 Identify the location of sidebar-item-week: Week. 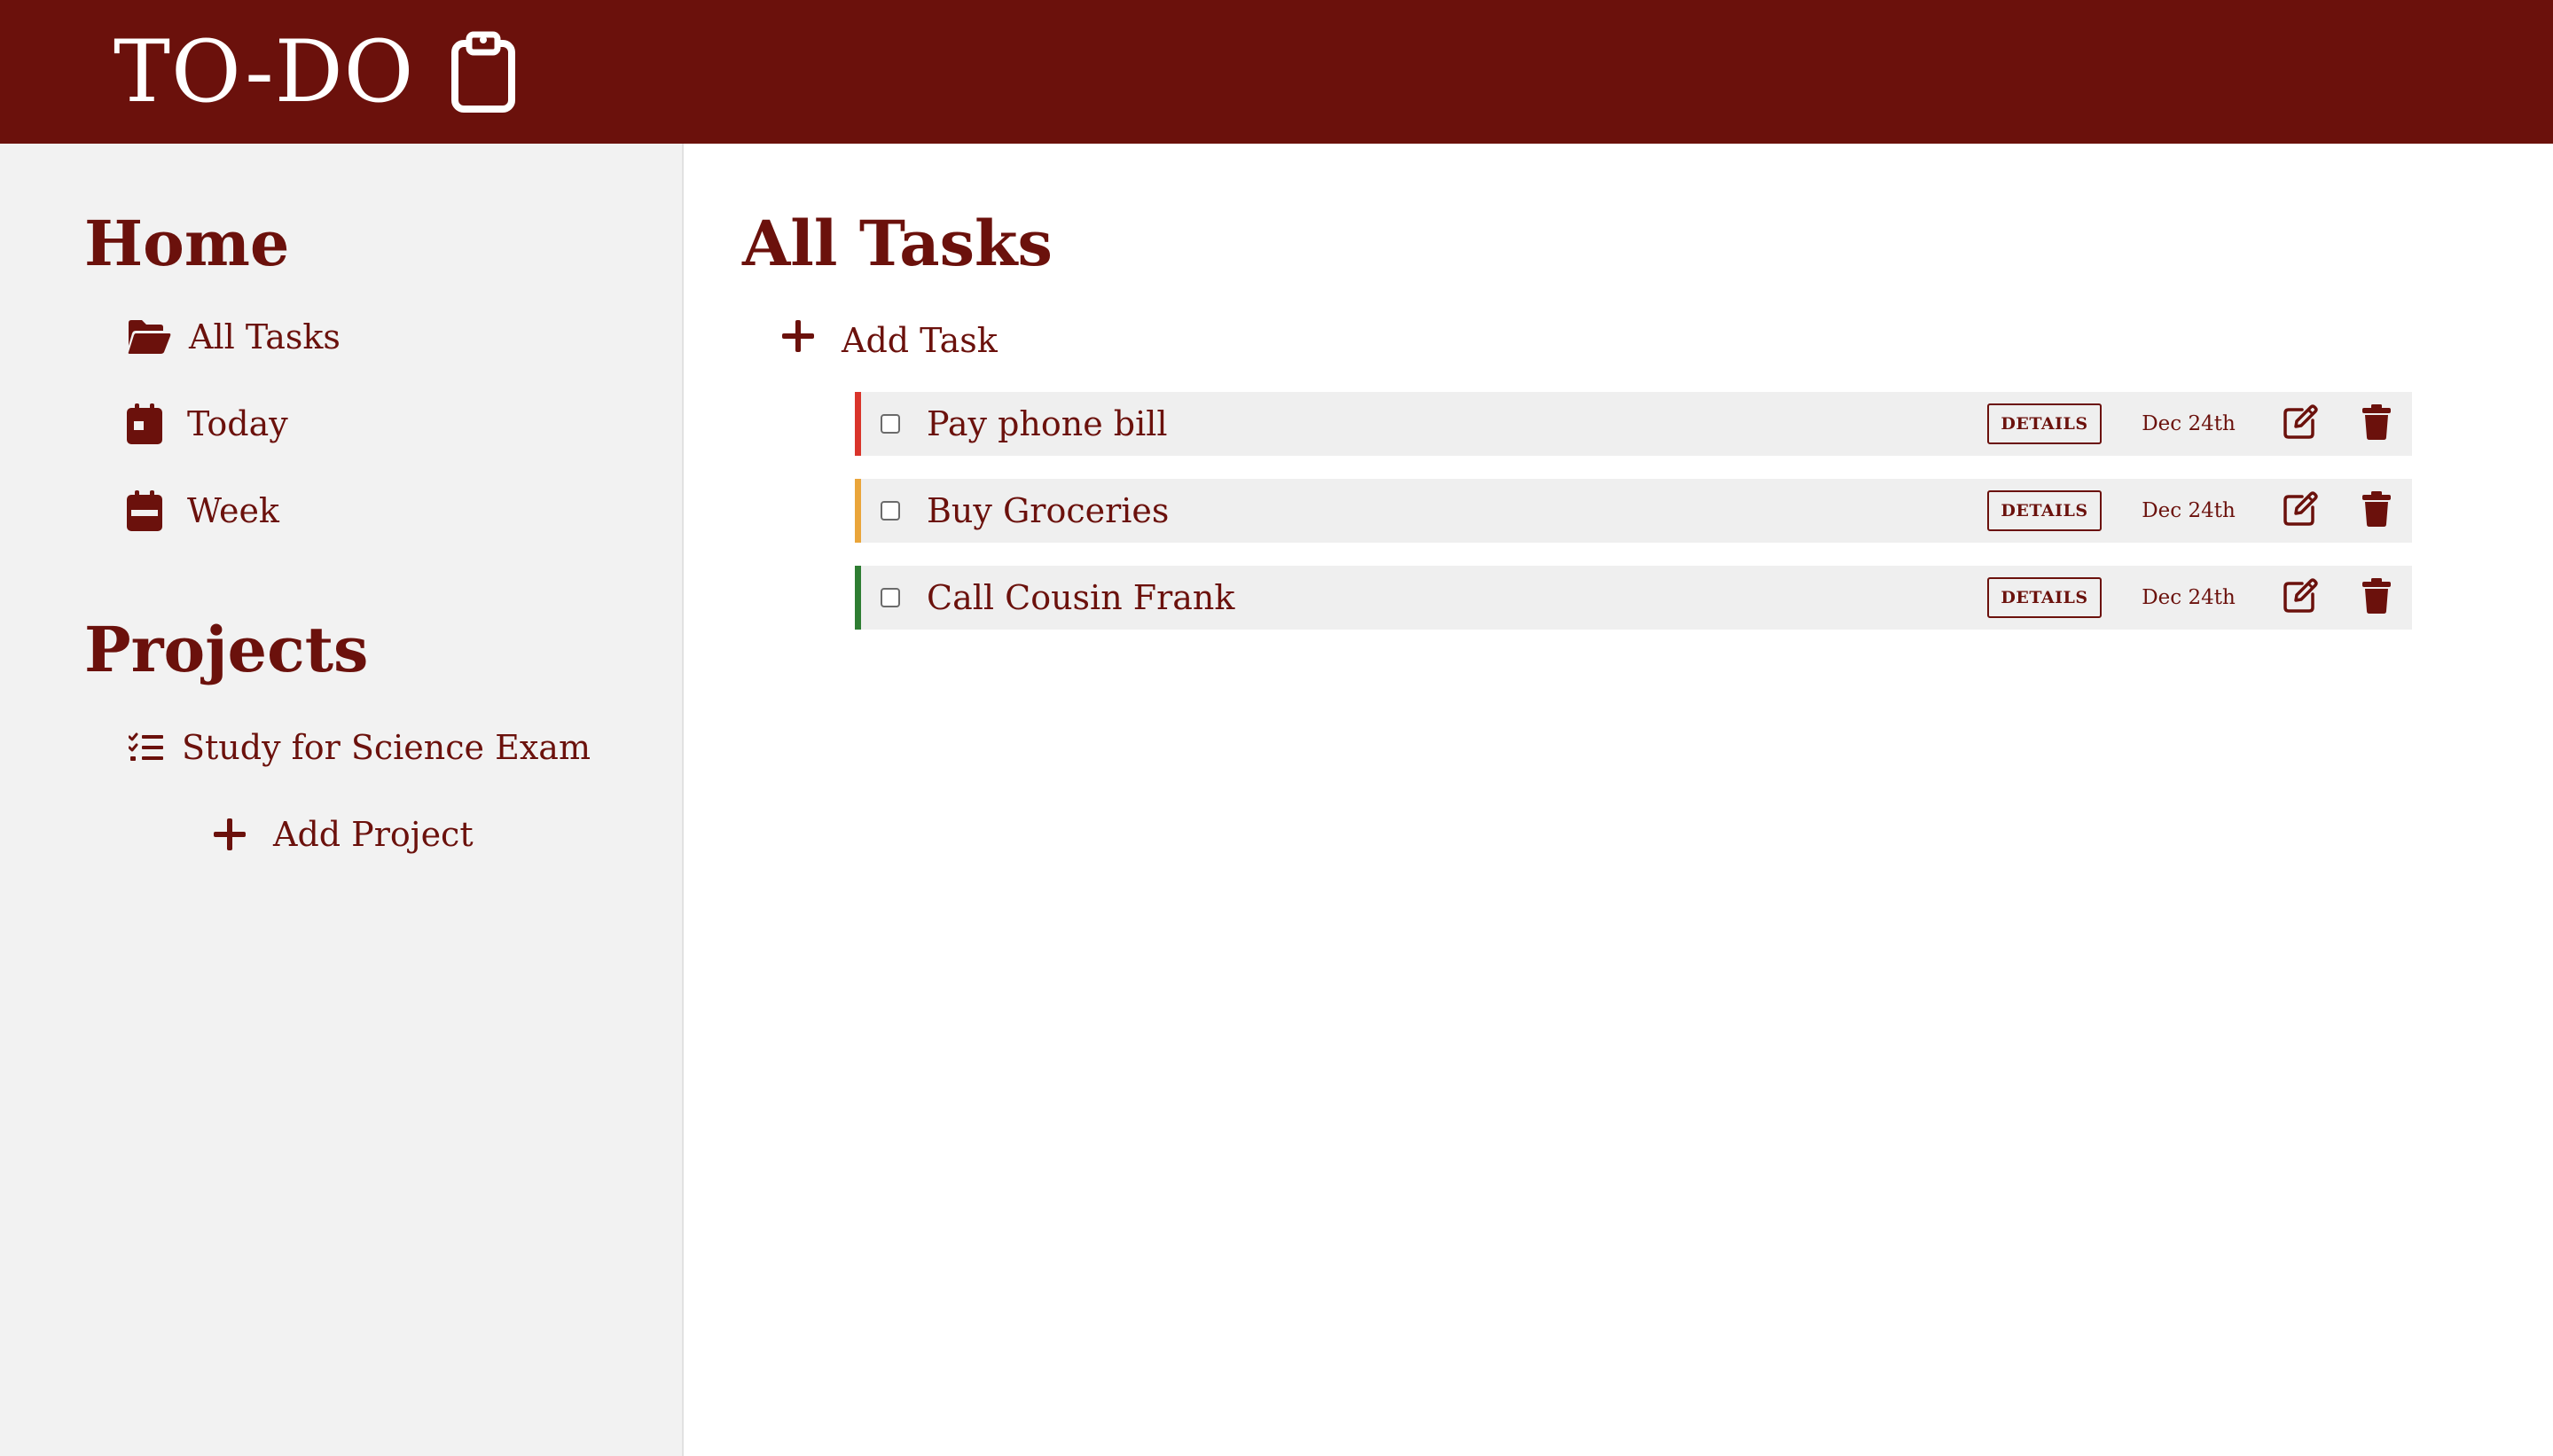
(203, 510).